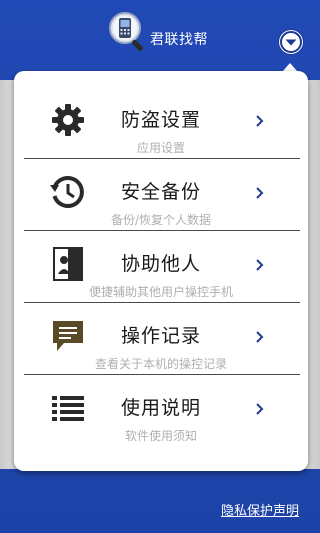  Describe the element at coordinates (161, 123) in the screenshot. I see `menu-item-anti-theft-settings: 防盗设置 应用设置` at that location.